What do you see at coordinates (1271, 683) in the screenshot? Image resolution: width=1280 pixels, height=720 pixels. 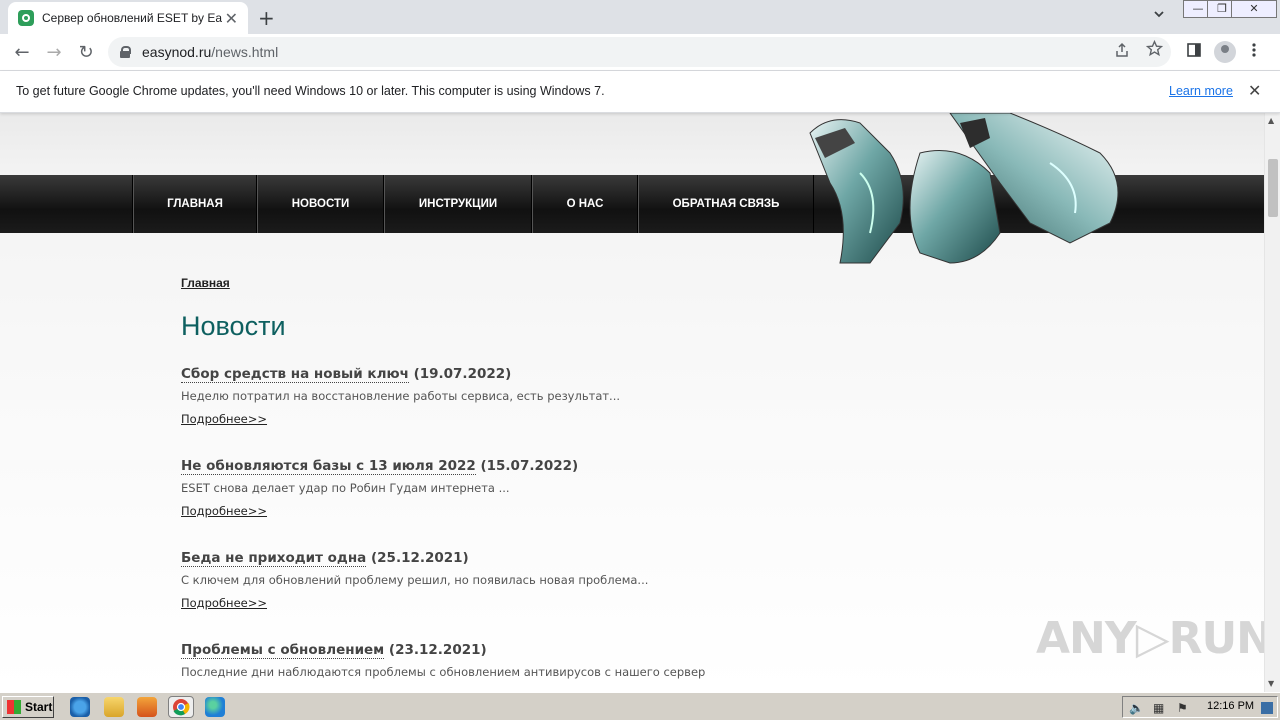 I see `scroll-down-arrow-icon: ▼` at bounding box center [1271, 683].